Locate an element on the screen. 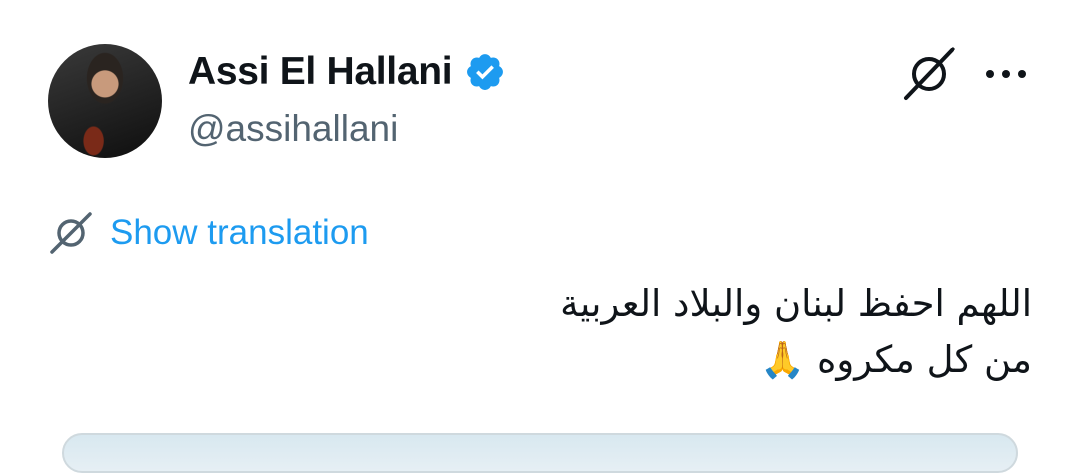  praying-hands-emoji: 🙏 is located at coordinates (783, 360).